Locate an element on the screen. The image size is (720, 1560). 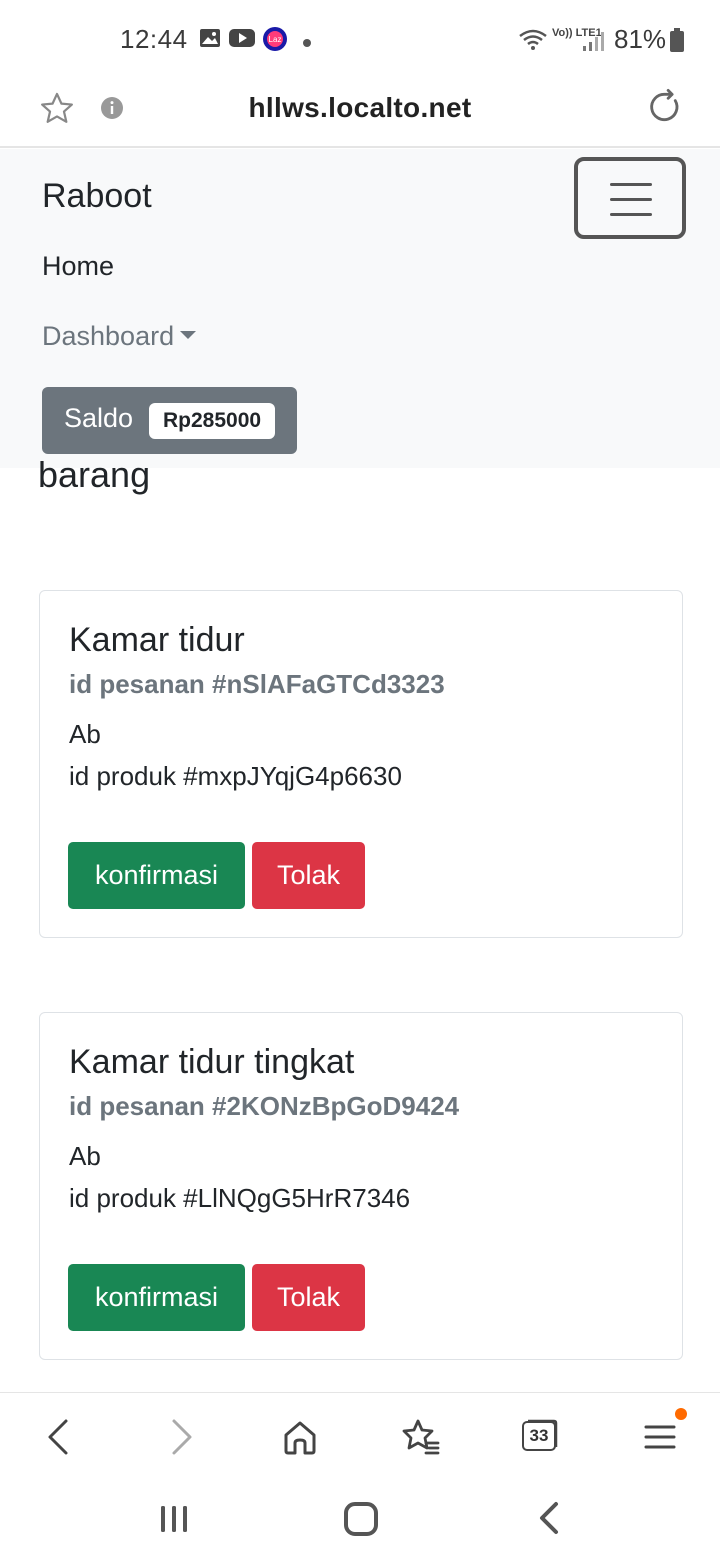
dot-icon is located at coordinates (307, 44).